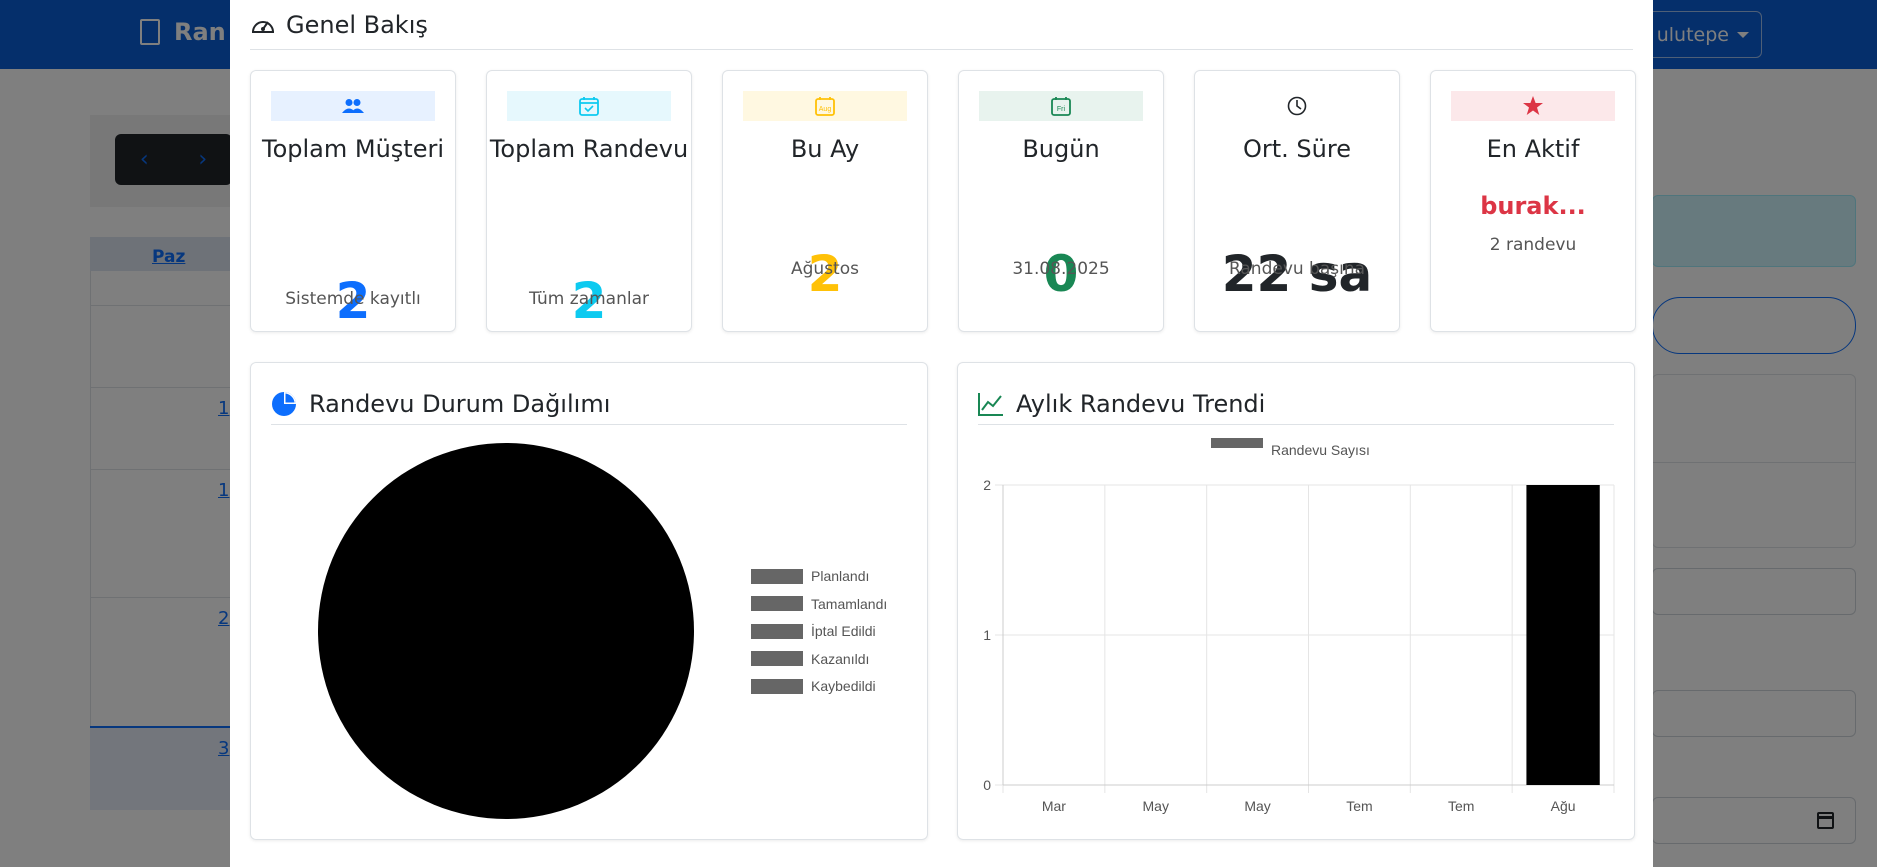 The width and height of the screenshot is (1877, 867). I want to click on stat-label: Toplam Müşteri, so click(352, 149).